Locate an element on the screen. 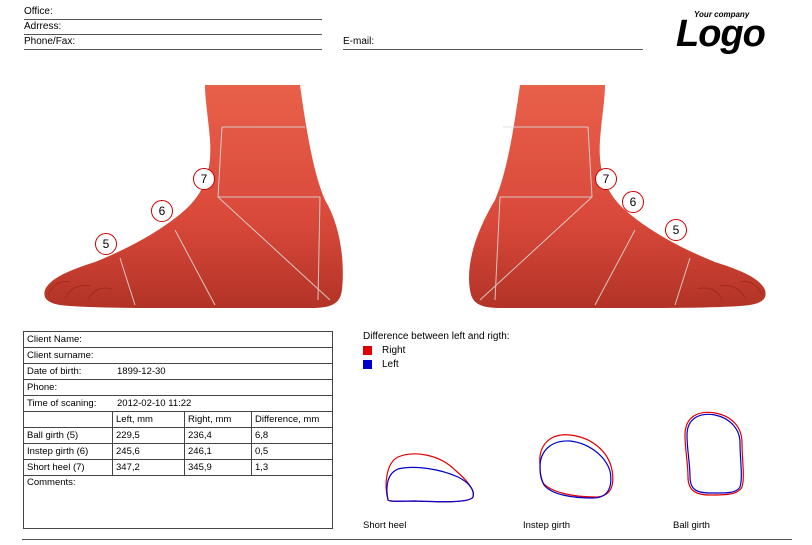 The height and width of the screenshot is (545, 812). left-color-swatch is located at coordinates (367, 364).